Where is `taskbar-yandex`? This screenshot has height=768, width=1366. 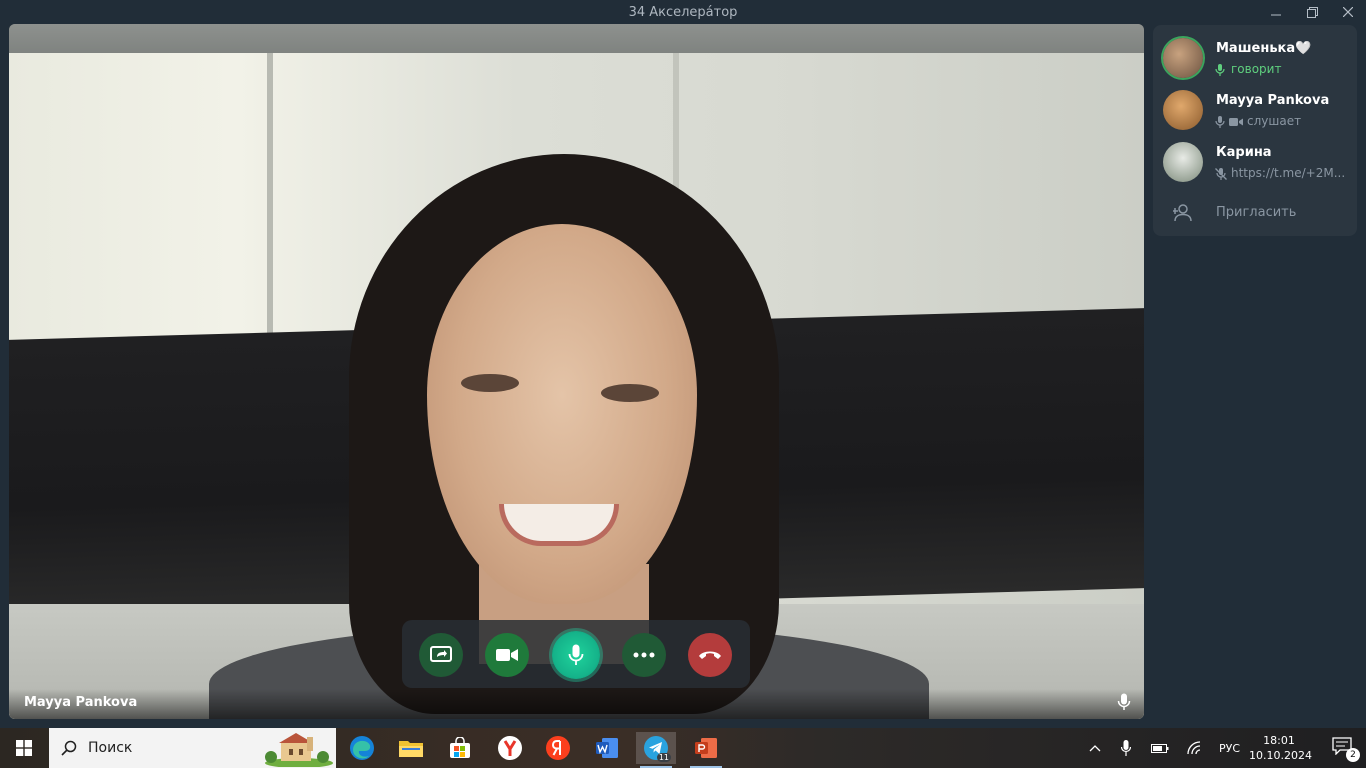
taskbar-yandex is located at coordinates (558, 748).